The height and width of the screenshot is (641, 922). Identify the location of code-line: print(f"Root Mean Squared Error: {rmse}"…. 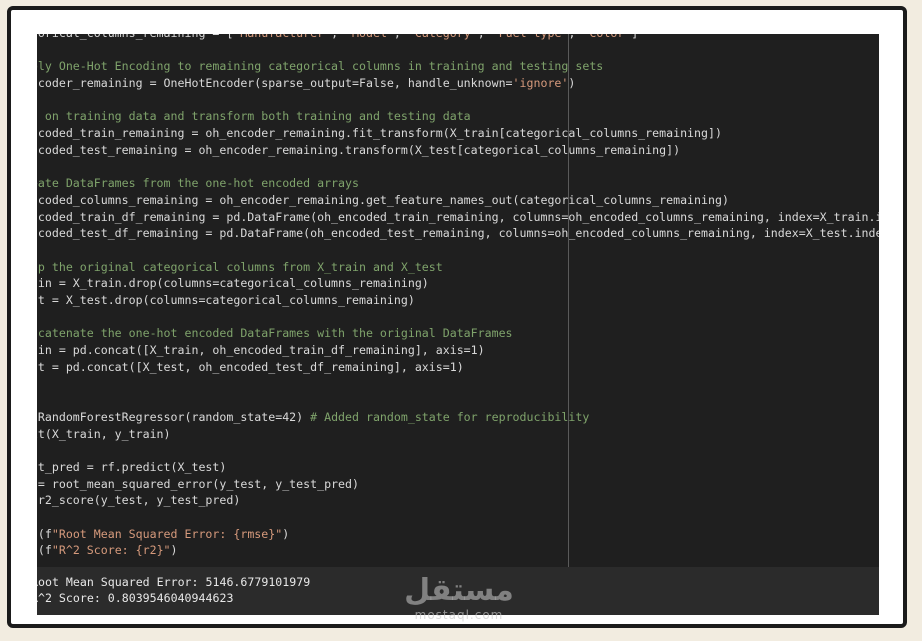
(458, 534).